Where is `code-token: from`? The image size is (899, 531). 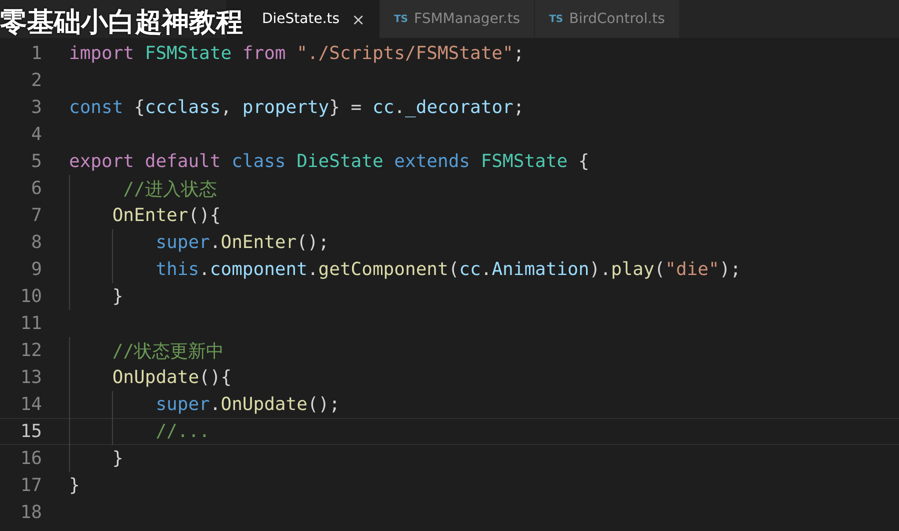 code-token: from is located at coordinates (264, 53).